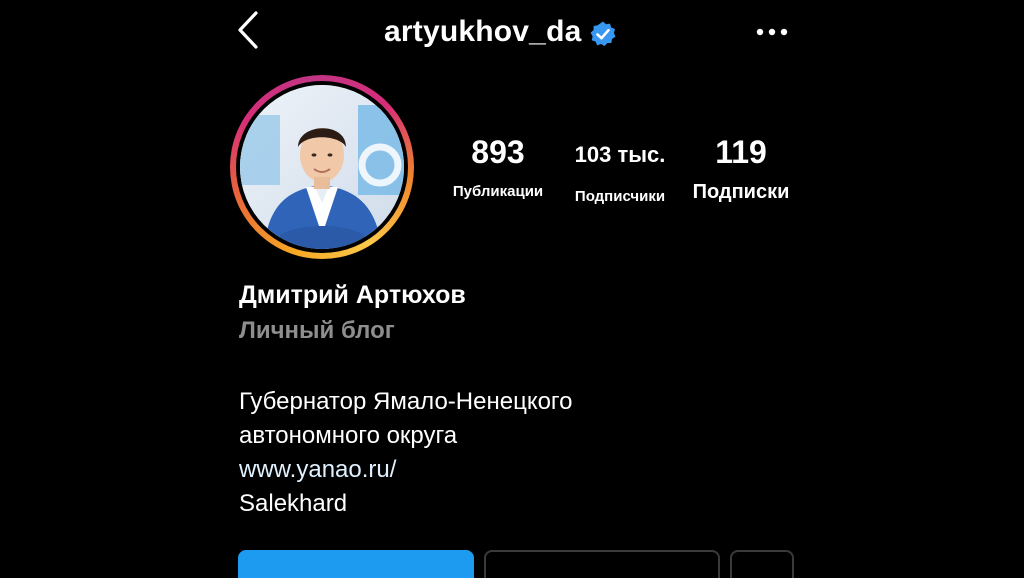 Image resolution: width=1024 pixels, height=578 pixels. I want to click on more-options-button, so click(772, 32).